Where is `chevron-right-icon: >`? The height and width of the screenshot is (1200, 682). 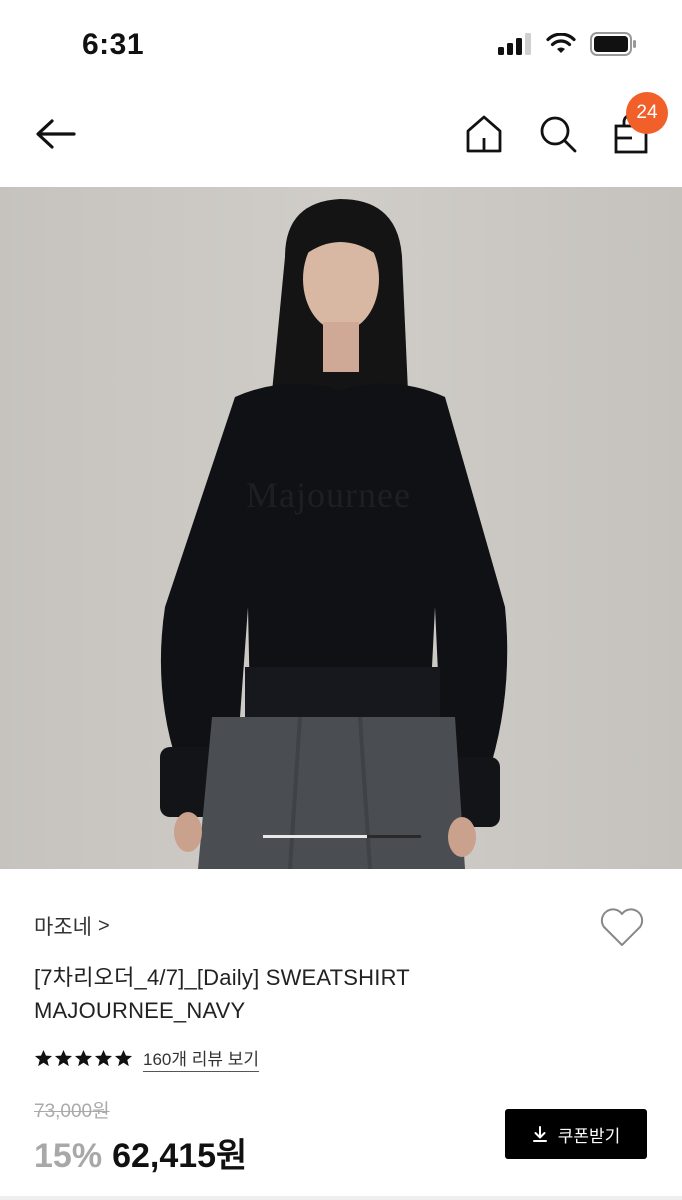 chevron-right-icon: > is located at coordinates (103, 925).